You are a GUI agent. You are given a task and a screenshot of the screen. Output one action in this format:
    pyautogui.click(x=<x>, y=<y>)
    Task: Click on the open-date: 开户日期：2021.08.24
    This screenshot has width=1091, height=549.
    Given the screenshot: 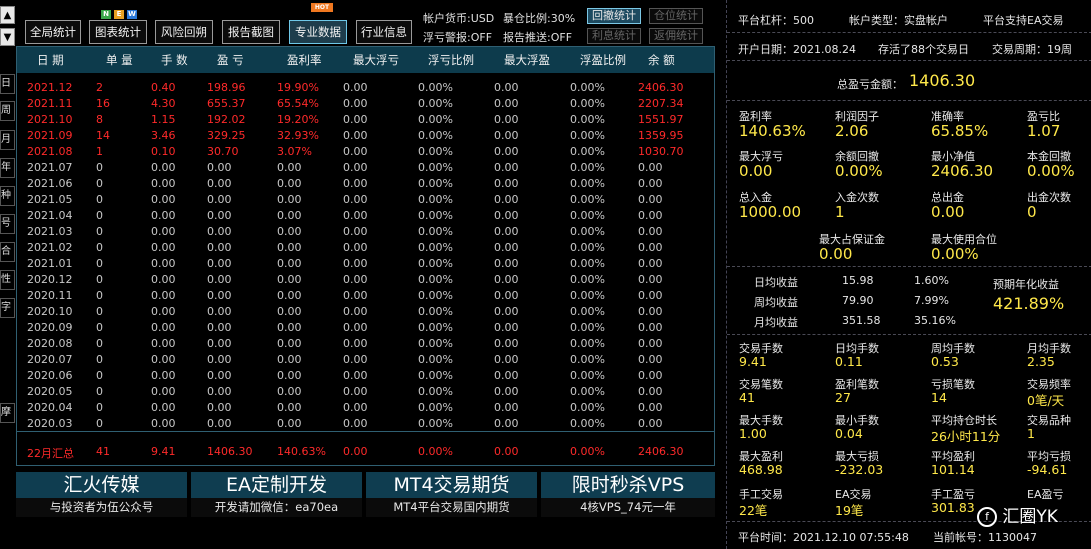 What is the action you would take?
    pyautogui.click(x=797, y=49)
    